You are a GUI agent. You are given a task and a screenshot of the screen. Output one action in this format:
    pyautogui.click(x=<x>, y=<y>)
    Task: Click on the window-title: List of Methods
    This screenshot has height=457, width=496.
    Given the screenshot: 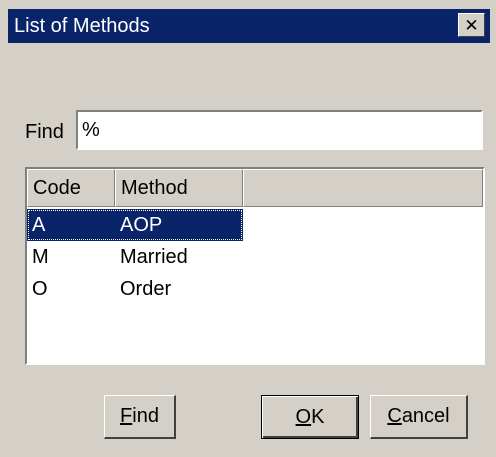 What is the action you would take?
    pyautogui.click(x=82, y=26)
    